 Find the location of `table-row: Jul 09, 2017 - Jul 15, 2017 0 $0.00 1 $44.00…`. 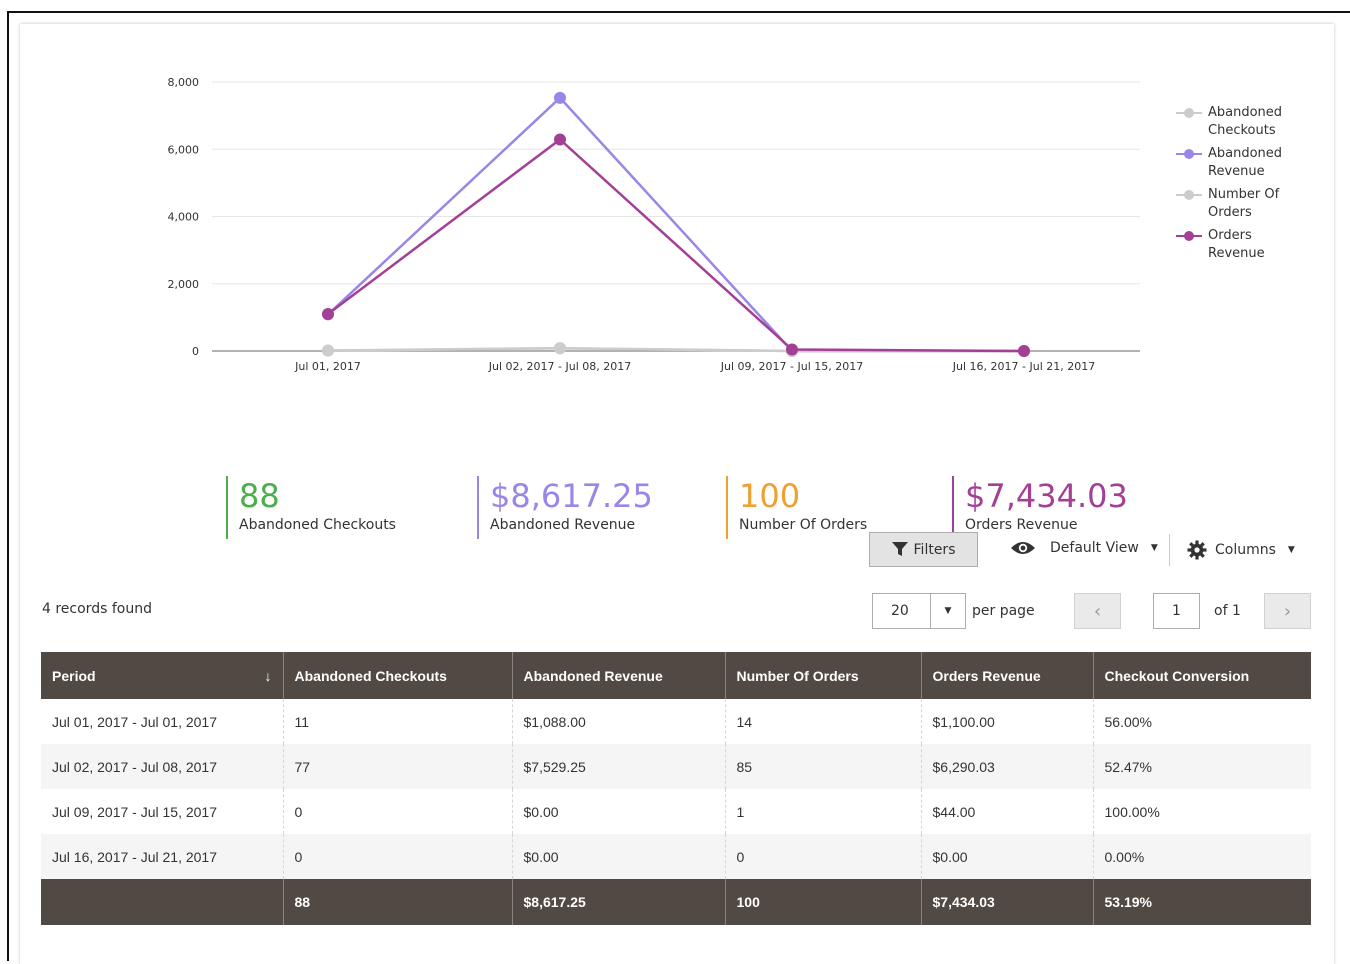

table-row: Jul 09, 2017 - Jul 15, 2017 0 $0.00 1 $44.00… is located at coordinates (676, 811).